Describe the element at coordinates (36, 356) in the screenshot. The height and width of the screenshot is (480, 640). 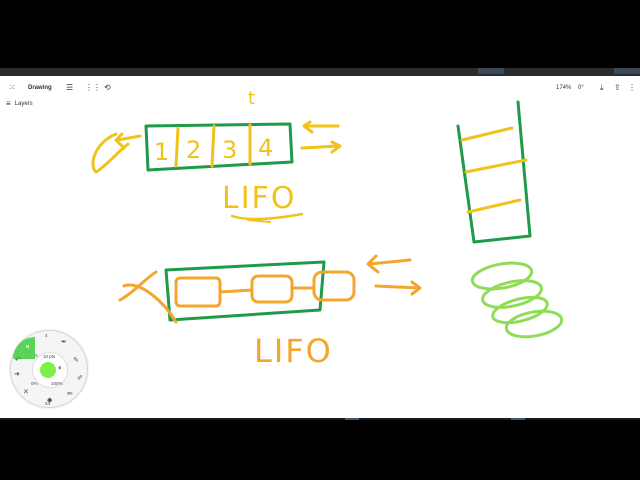
I see `list-icon: ≡` at that location.